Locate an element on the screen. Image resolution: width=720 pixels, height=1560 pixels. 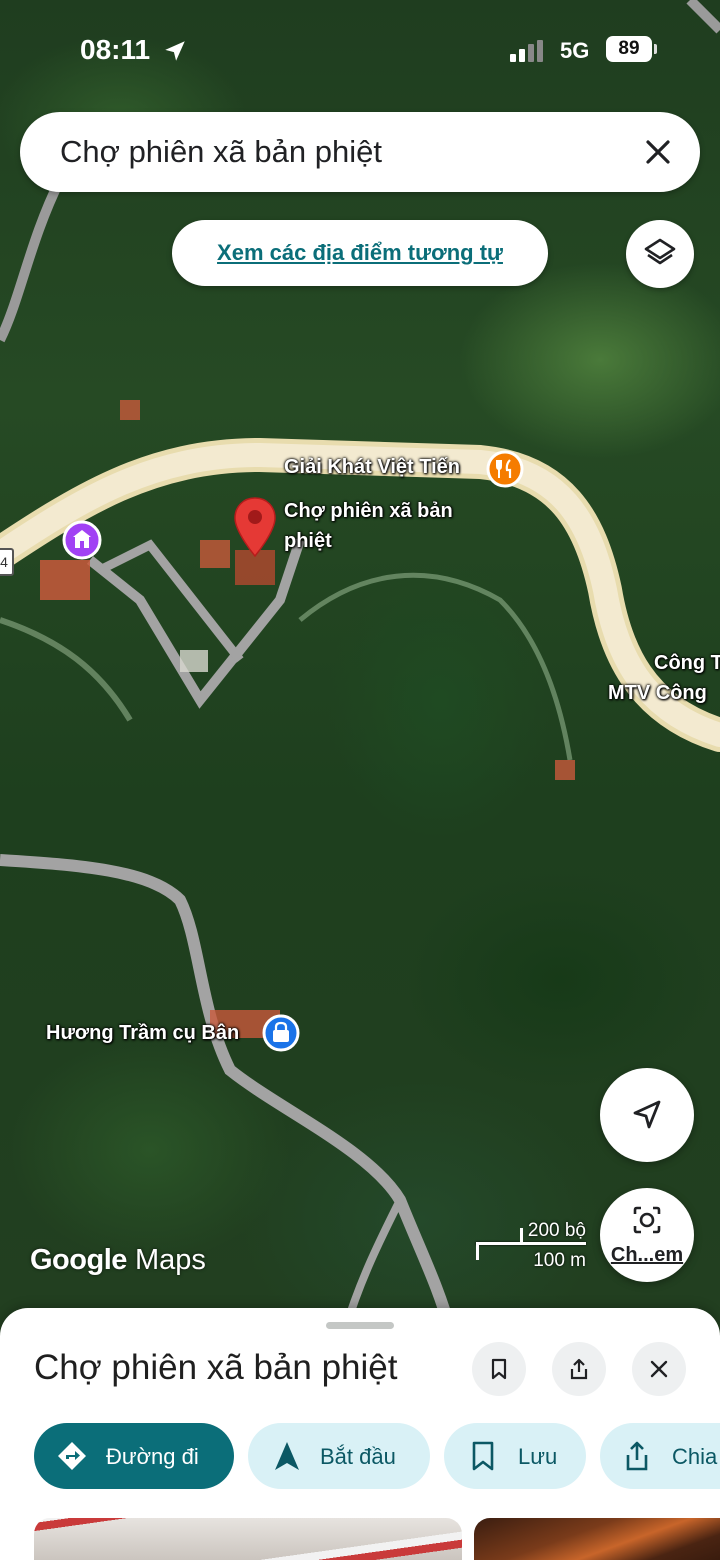
location-arrow-icon is located at coordinates (175, 51).